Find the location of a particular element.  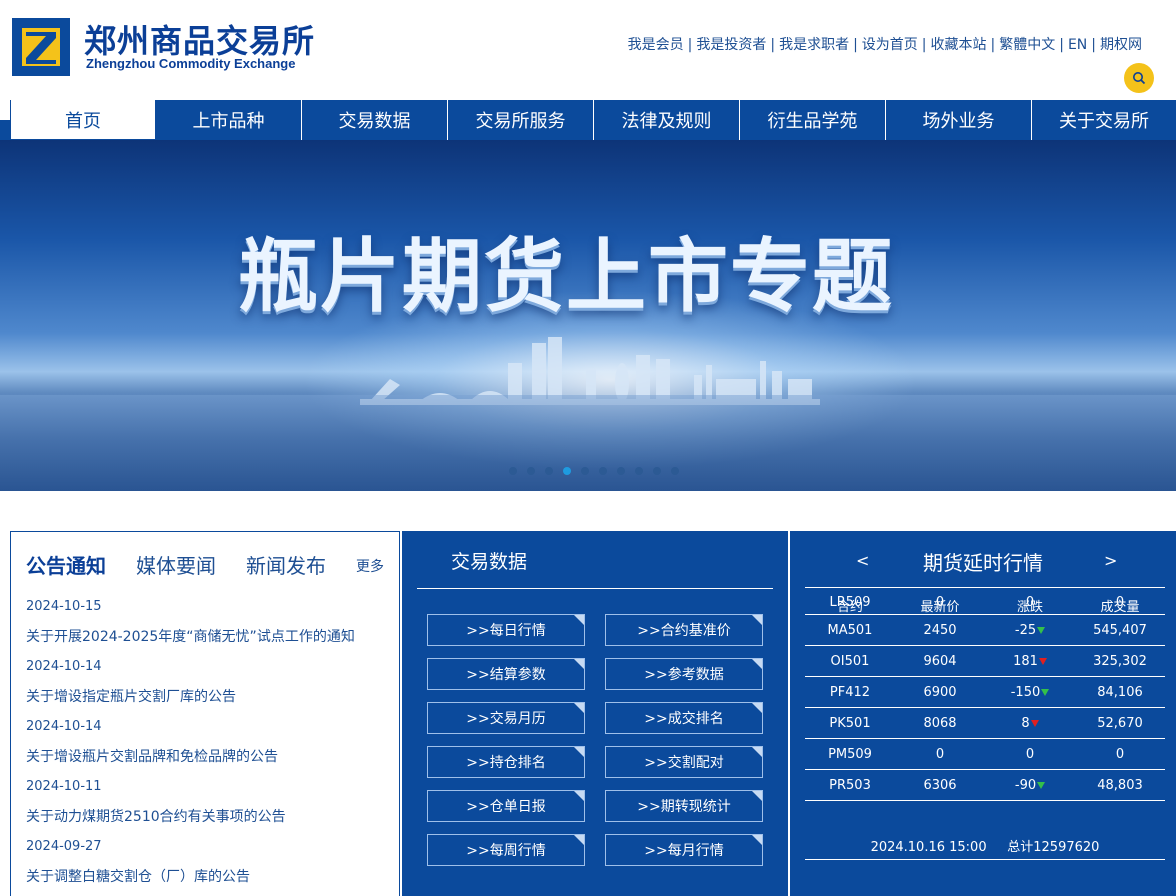

reference-data-button: >>参考数据 is located at coordinates (684, 674).